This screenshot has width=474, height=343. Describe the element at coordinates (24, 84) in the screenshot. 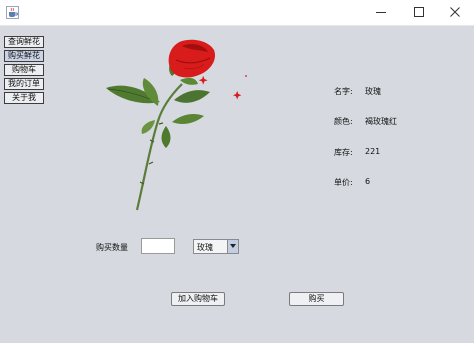

I see `sidebar-item-my-orders: 我的订单` at that location.